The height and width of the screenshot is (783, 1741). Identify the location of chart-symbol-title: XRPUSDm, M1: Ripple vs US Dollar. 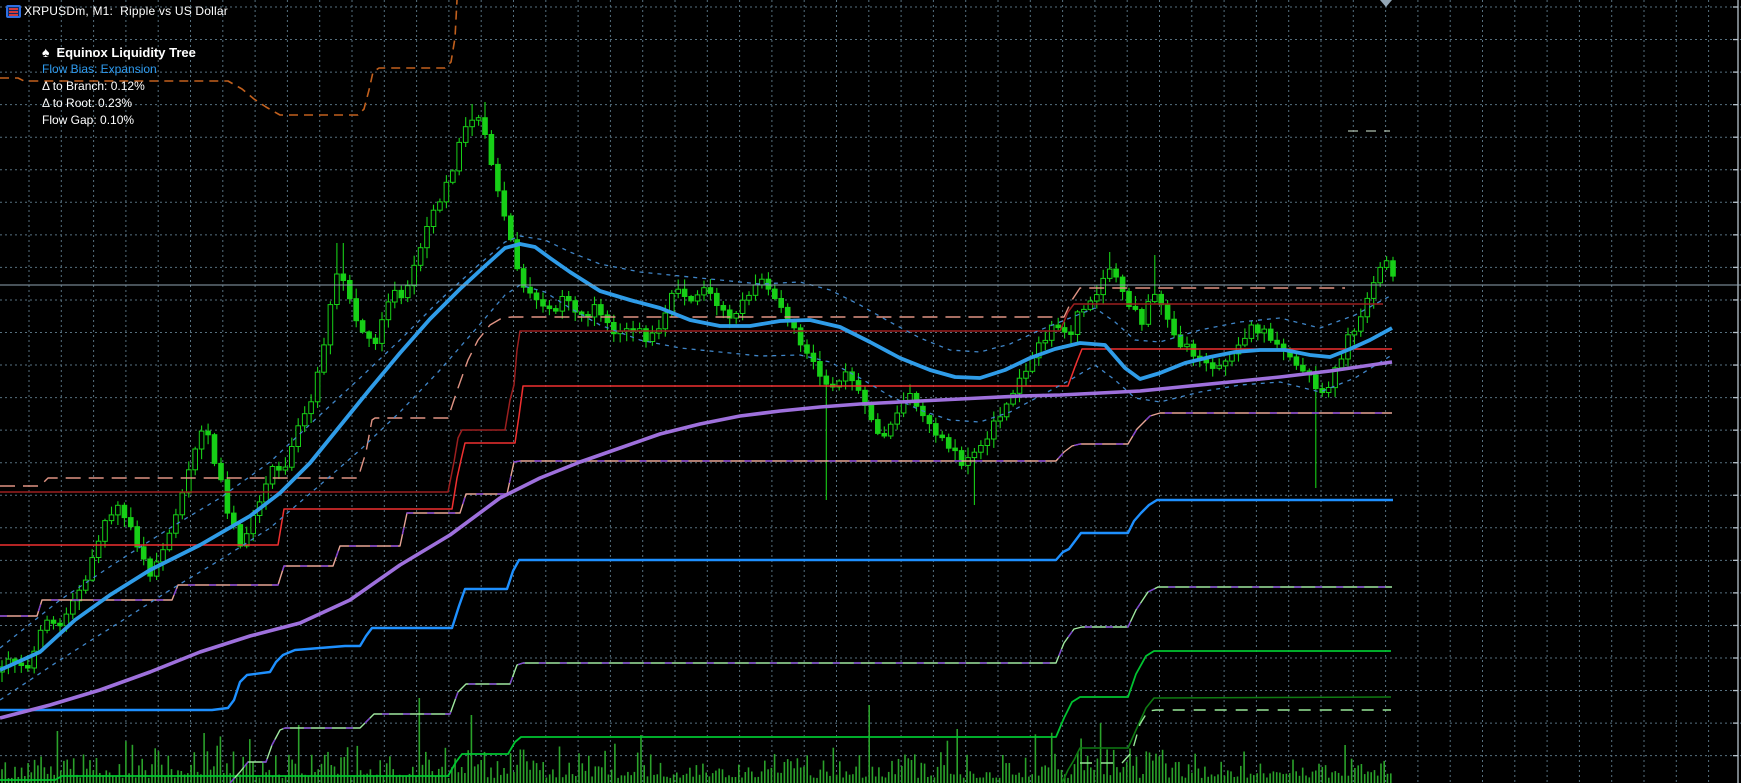
(126, 11).